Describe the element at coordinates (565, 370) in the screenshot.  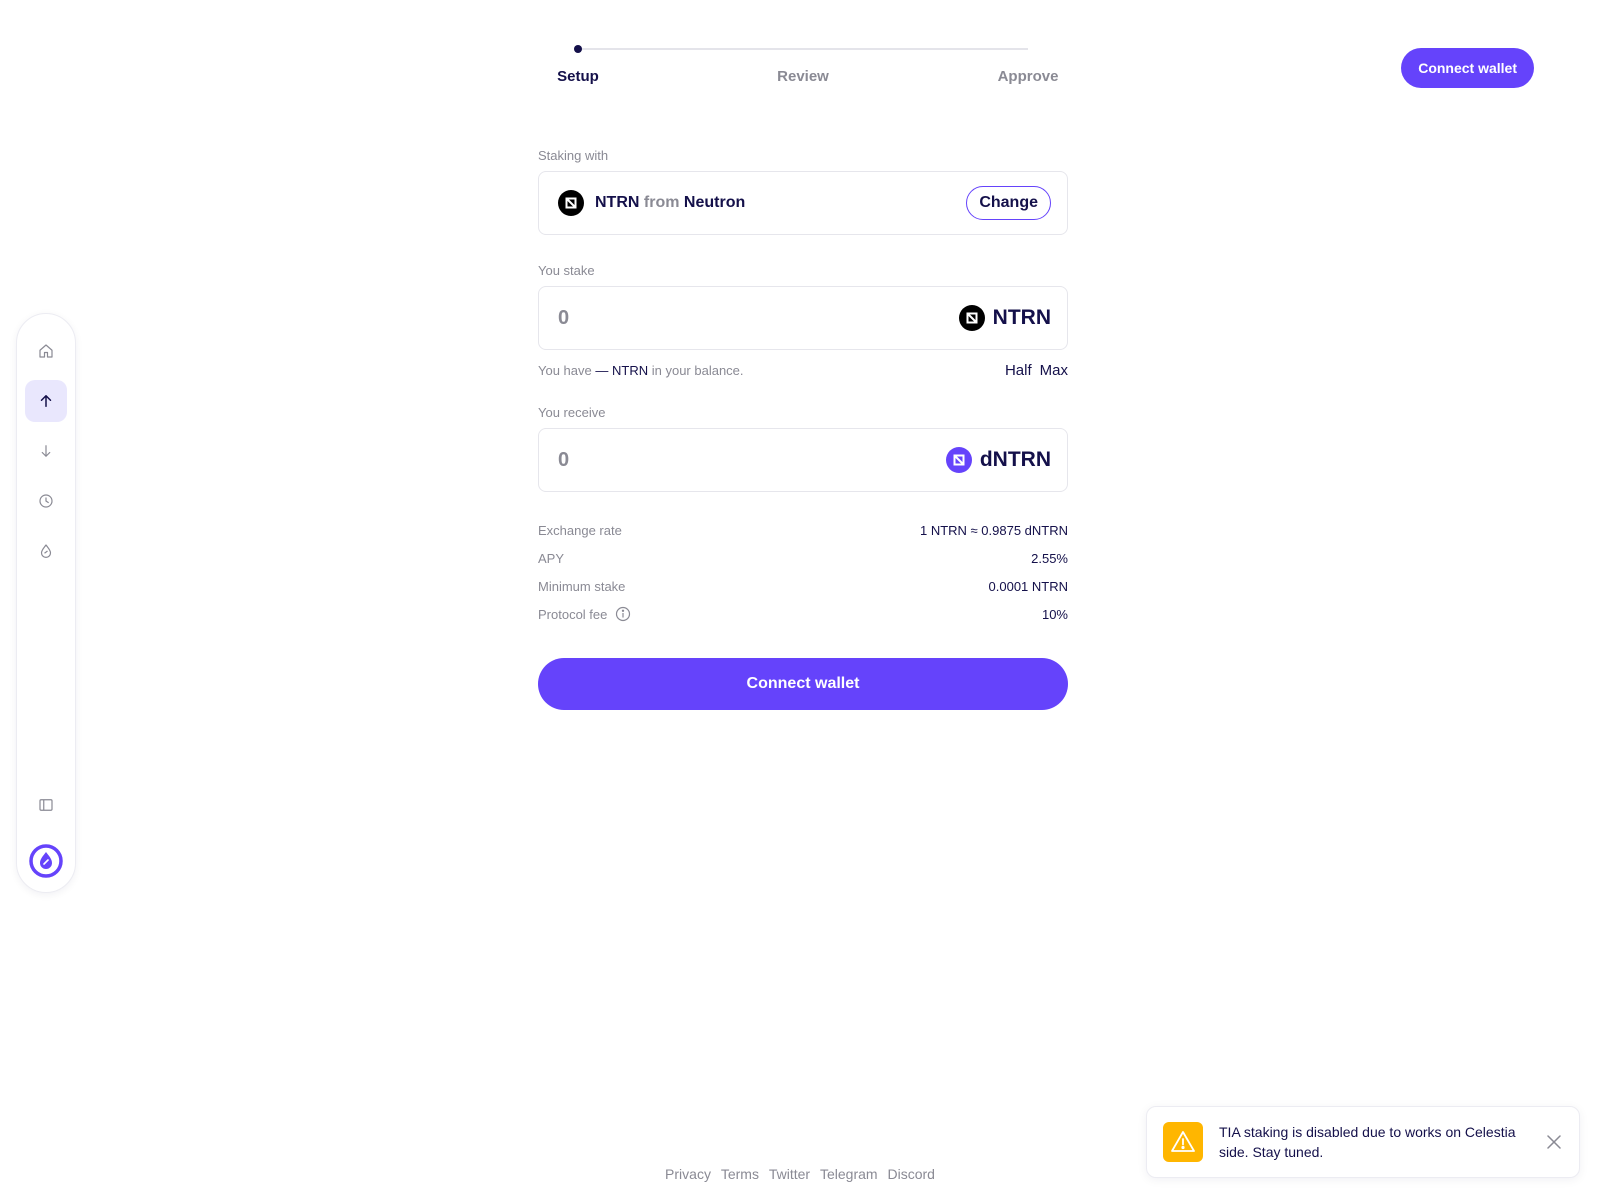
I see `balance-prefix: You have` at that location.